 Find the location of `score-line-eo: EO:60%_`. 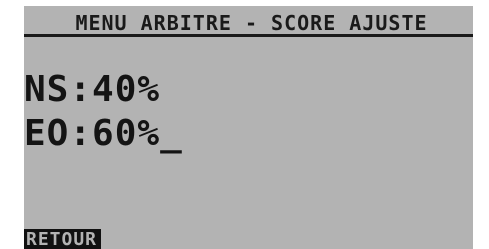

score-line-eo: EO:60%_ is located at coordinates (103, 134).